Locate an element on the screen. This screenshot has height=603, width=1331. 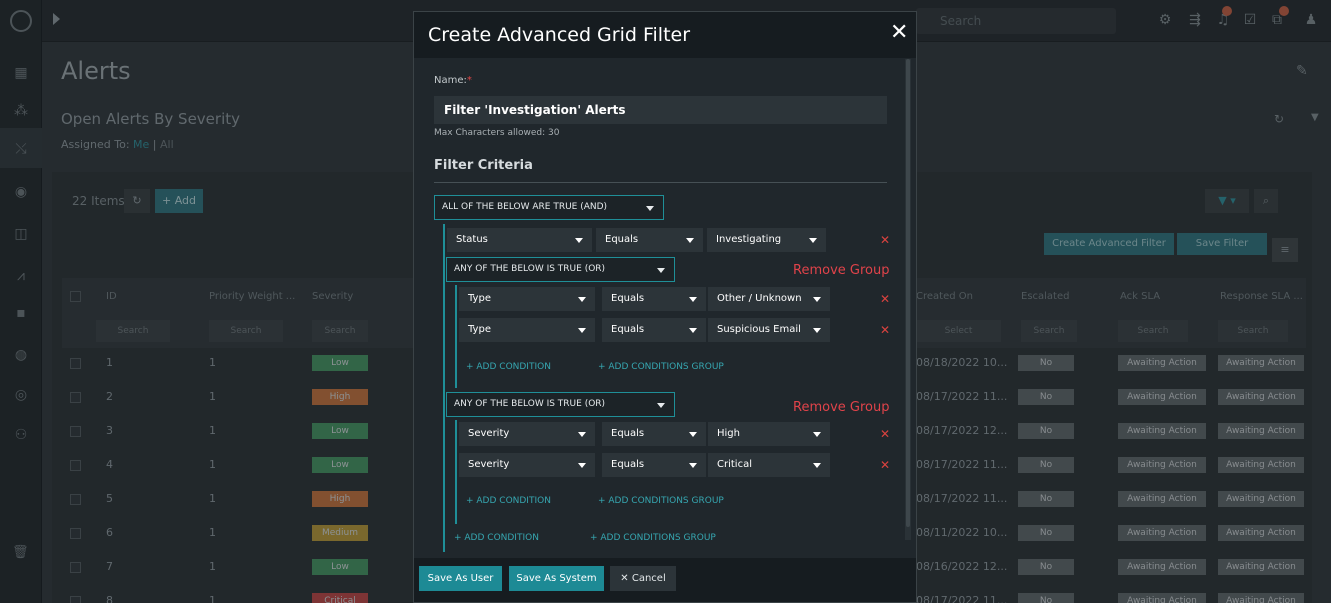
max-chars-hint: Max Characters allowed: 30 is located at coordinates (497, 133).